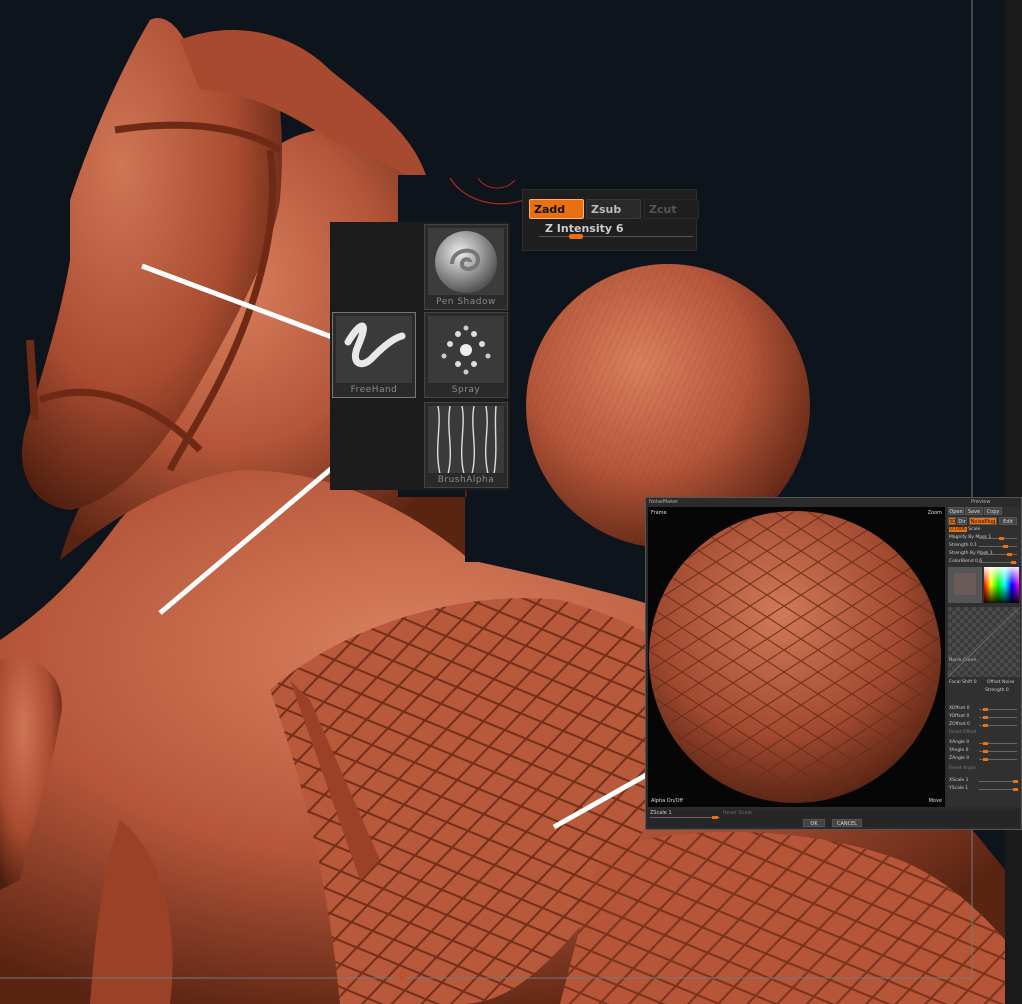 Image resolution: width=1022 pixels, height=1004 pixels. I want to click on zangle-slider: ZAngle 0, so click(984, 758).